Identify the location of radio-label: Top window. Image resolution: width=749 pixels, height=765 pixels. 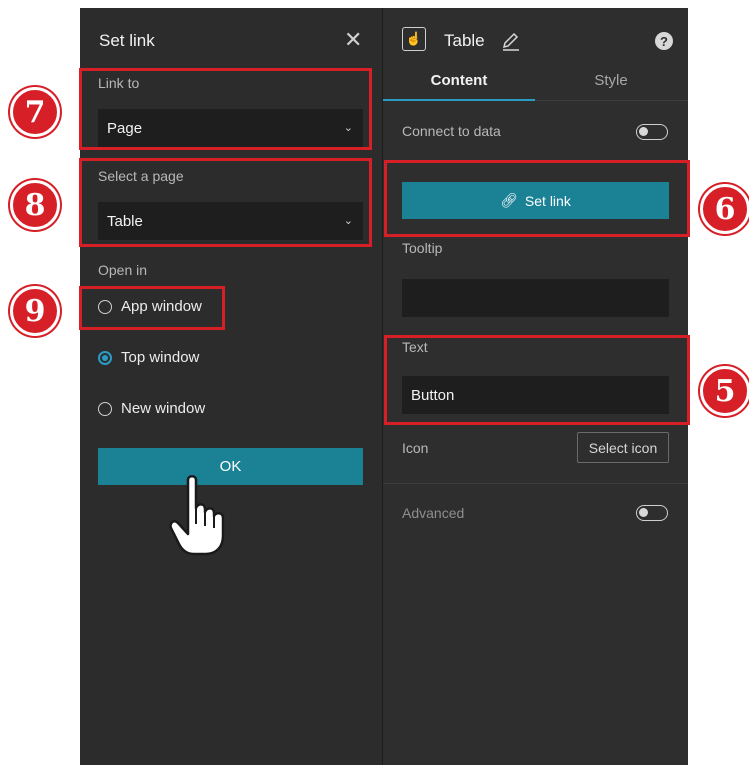
(160, 357).